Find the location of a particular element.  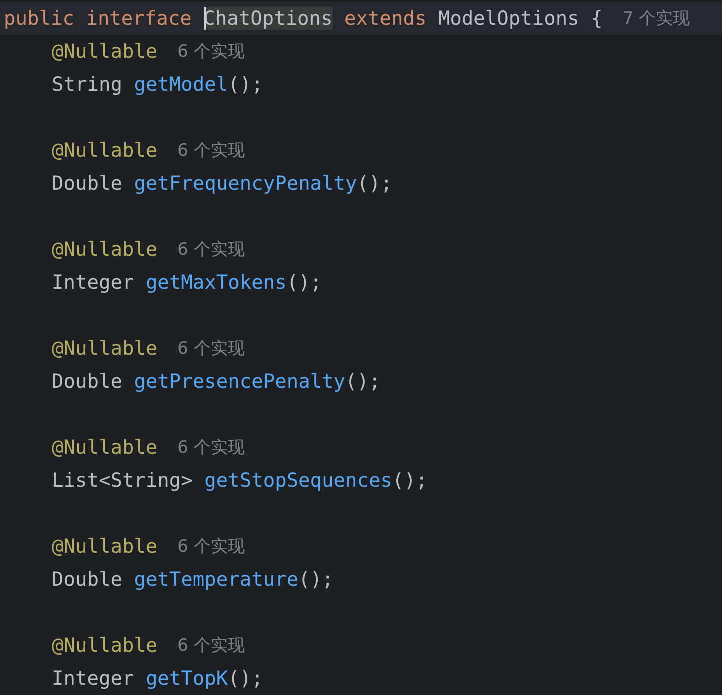

code-line: Double getTemperature(); is located at coordinates (193, 579).